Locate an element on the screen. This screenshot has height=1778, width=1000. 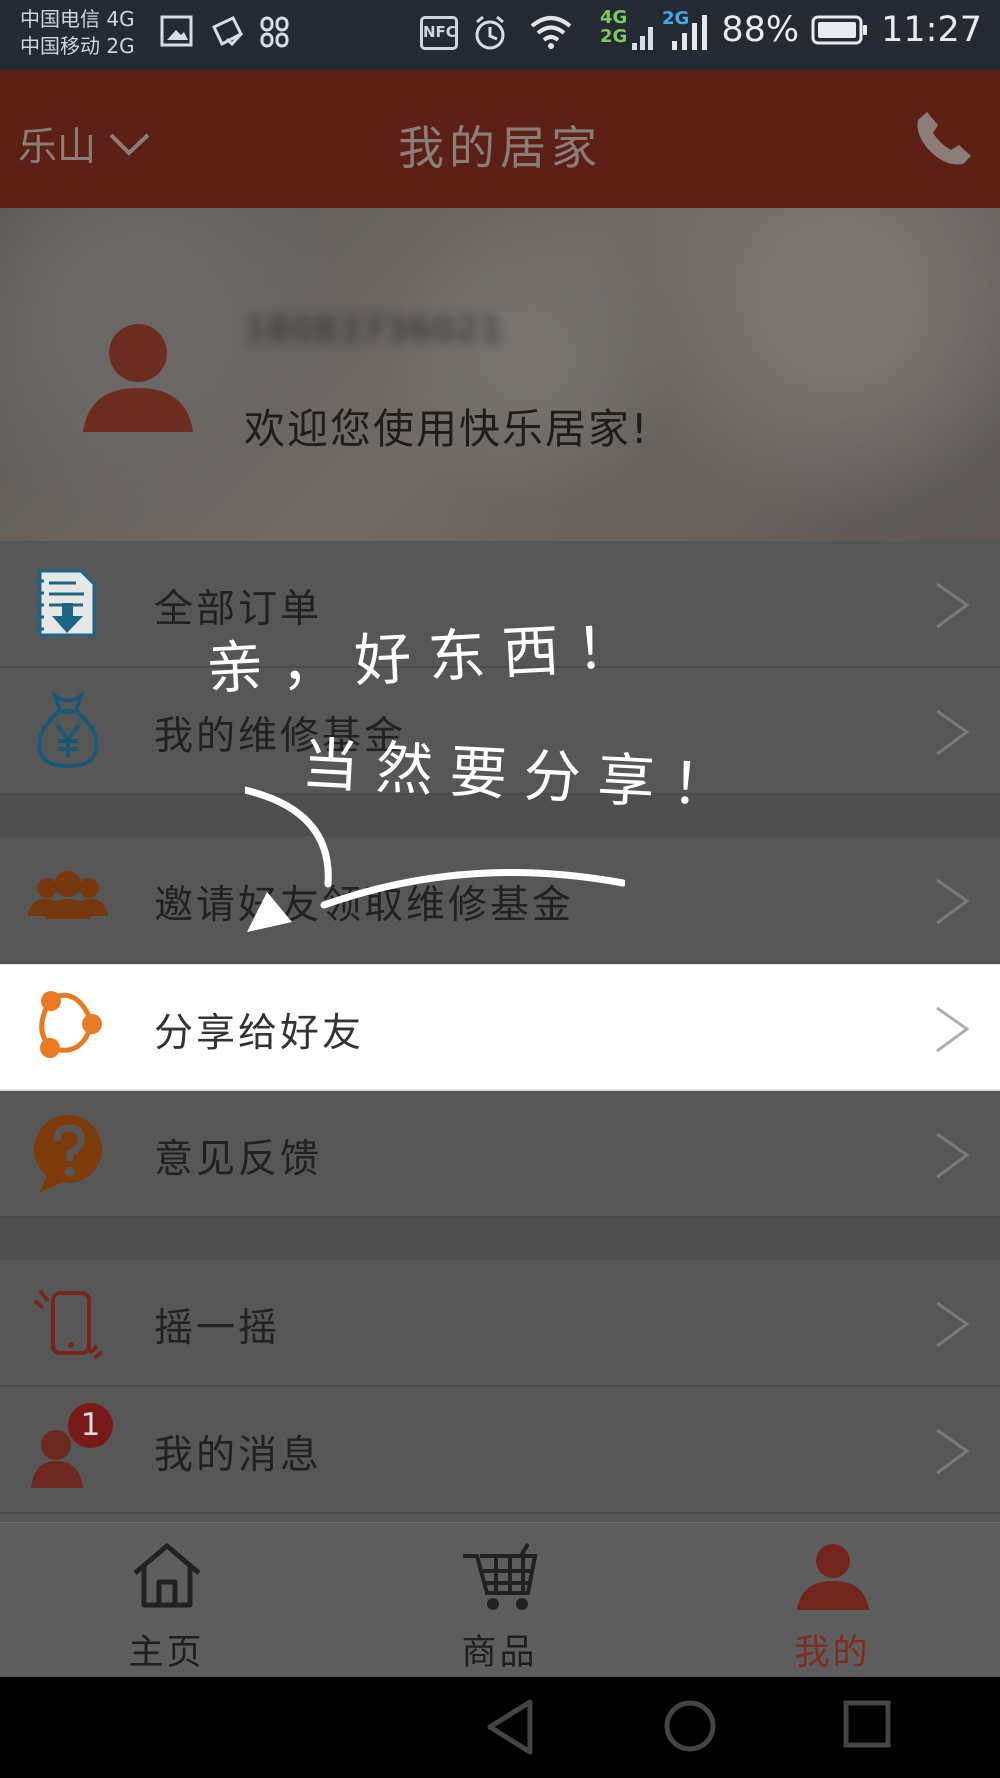
app-header: 乐山 我的居家 is located at coordinates (500, 139).